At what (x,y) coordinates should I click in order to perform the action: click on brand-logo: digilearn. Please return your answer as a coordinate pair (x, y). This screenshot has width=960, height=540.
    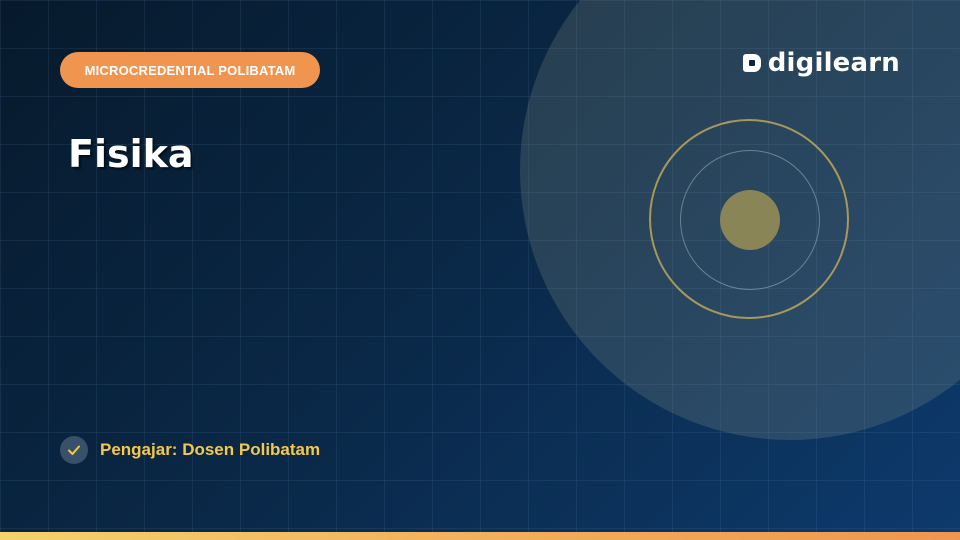
    Looking at the image, I should click on (821, 63).